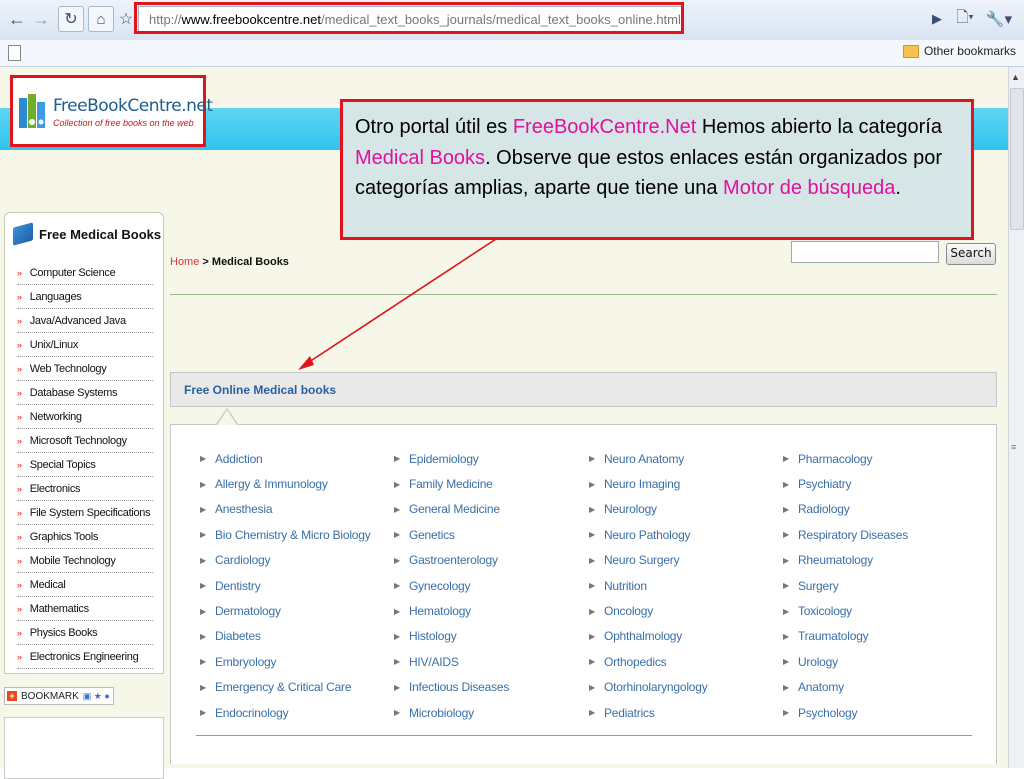 The width and height of the screenshot is (1024, 779). I want to click on scroll-grip-icon: ≡, so click(1014, 447).